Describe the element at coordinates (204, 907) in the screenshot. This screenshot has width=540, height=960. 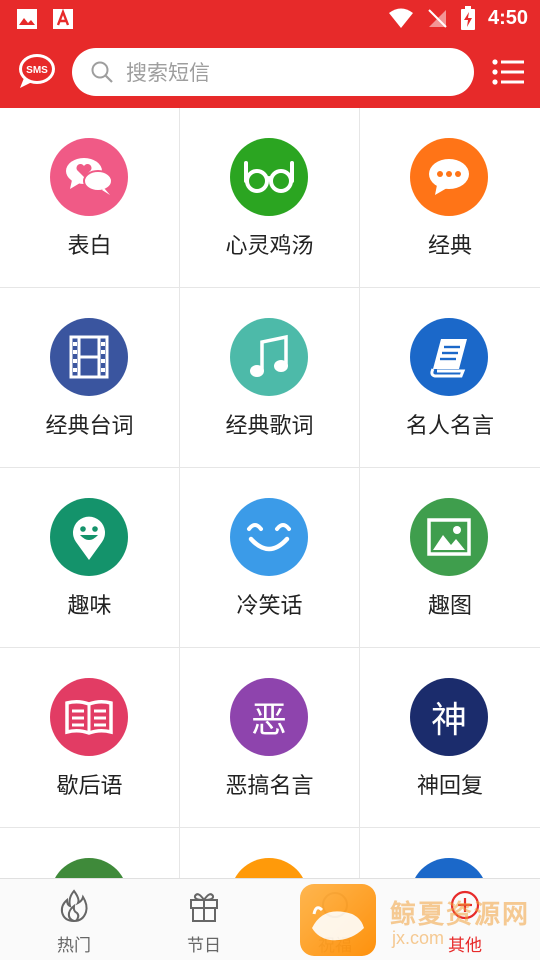
I see `gift-icon` at that location.